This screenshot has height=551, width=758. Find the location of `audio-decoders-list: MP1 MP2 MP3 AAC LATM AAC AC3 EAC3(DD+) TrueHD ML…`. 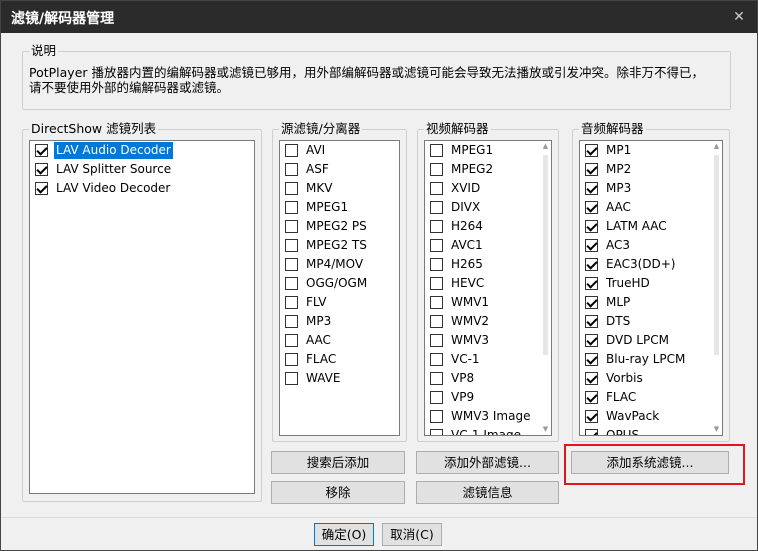

audio-decoders-list: MP1 MP2 MP3 AAC LATM AAC AC3 EAC3(DD+) TrueHD ML… is located at coordinates (651, 288).